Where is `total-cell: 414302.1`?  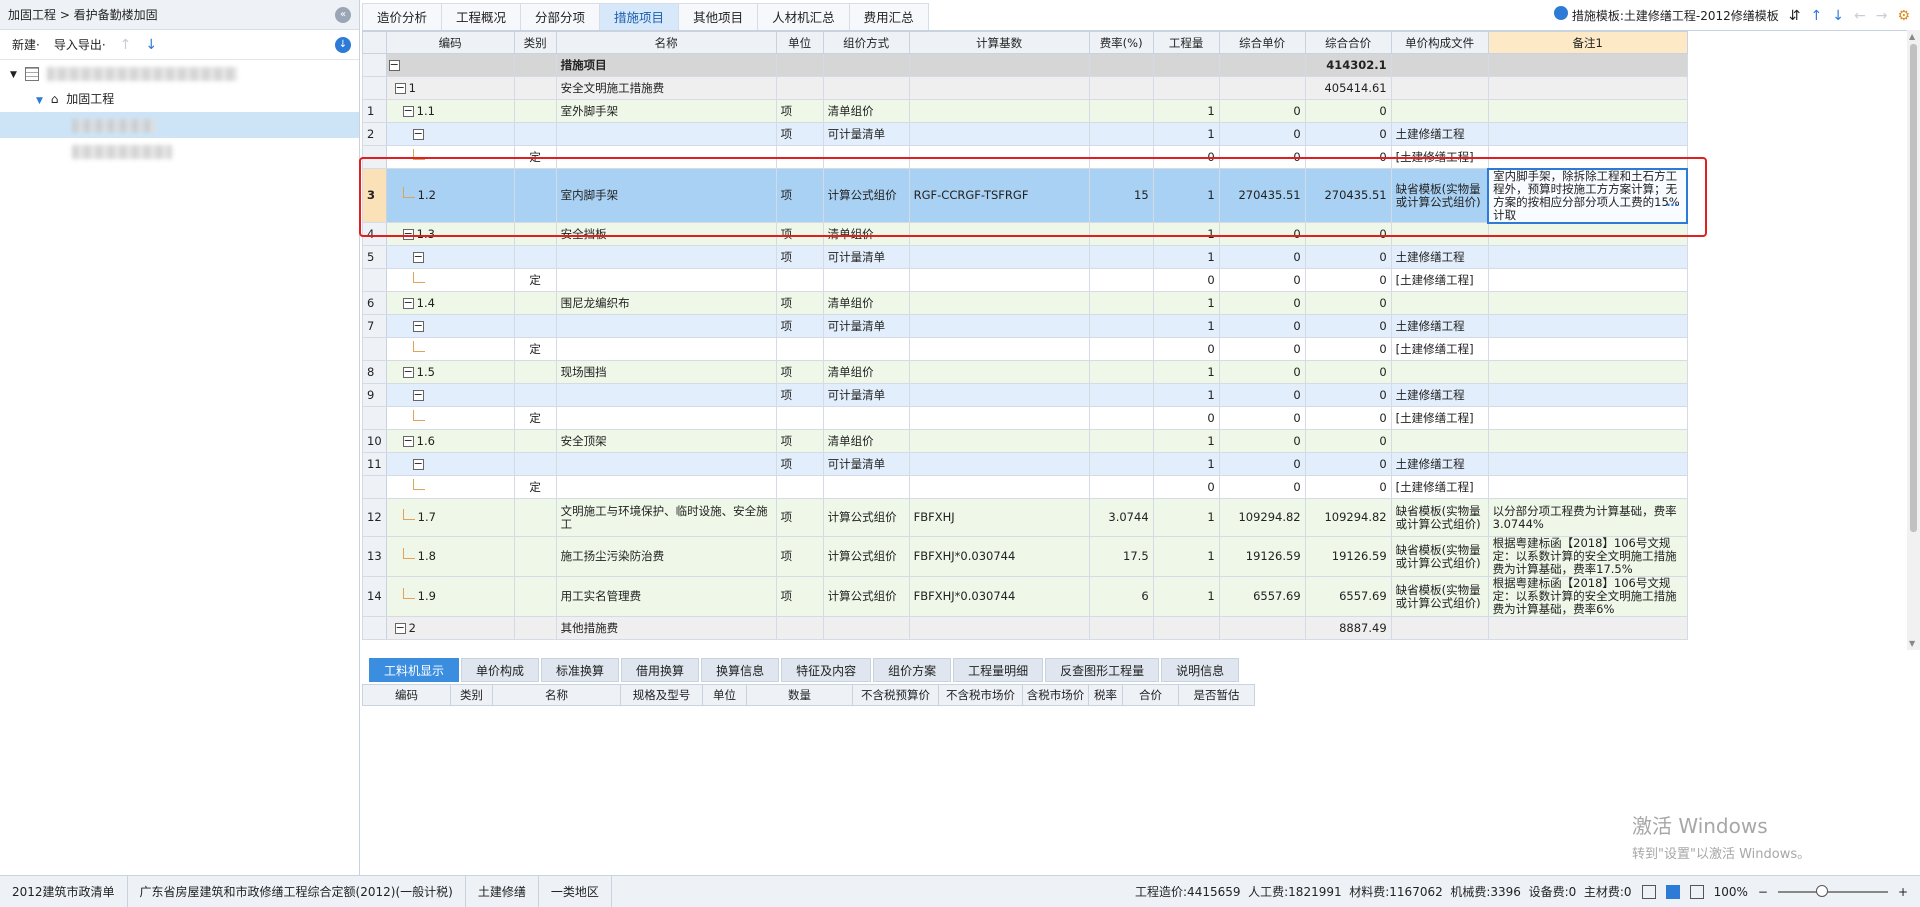
total-cell: 414302.1 is located at coordinates (1348, 65).